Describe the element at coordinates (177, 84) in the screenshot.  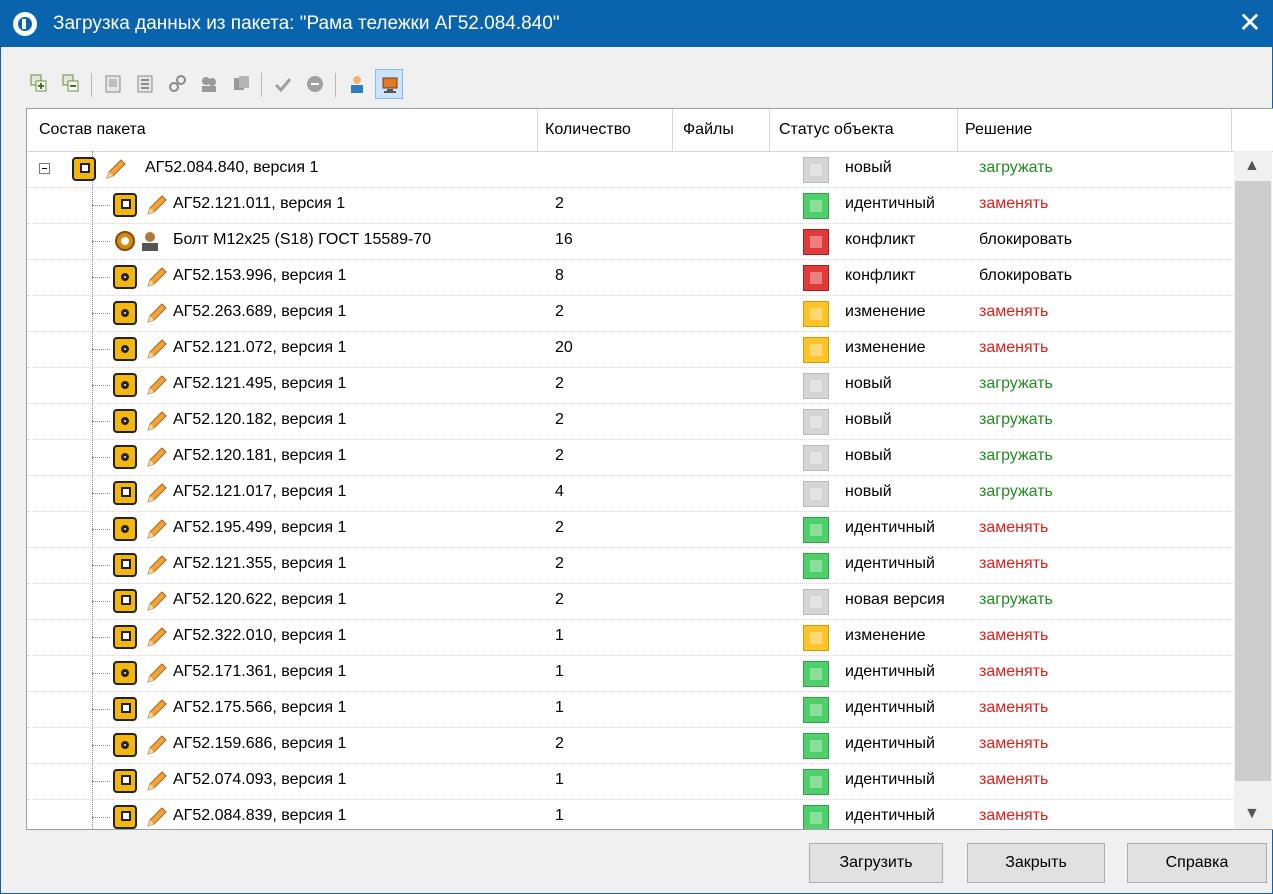
I see `link-icon` at that location.